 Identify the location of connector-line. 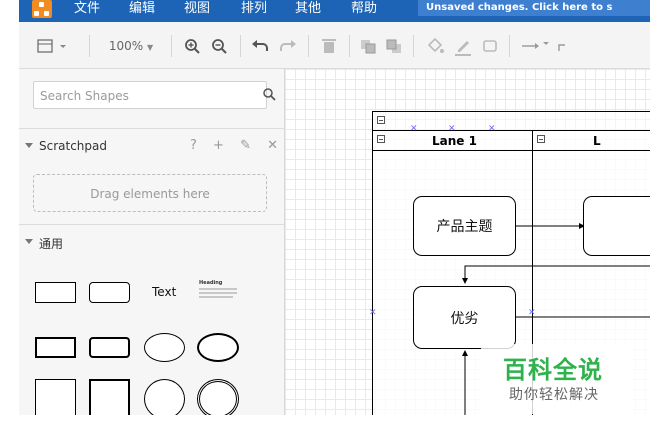
(557, 271).